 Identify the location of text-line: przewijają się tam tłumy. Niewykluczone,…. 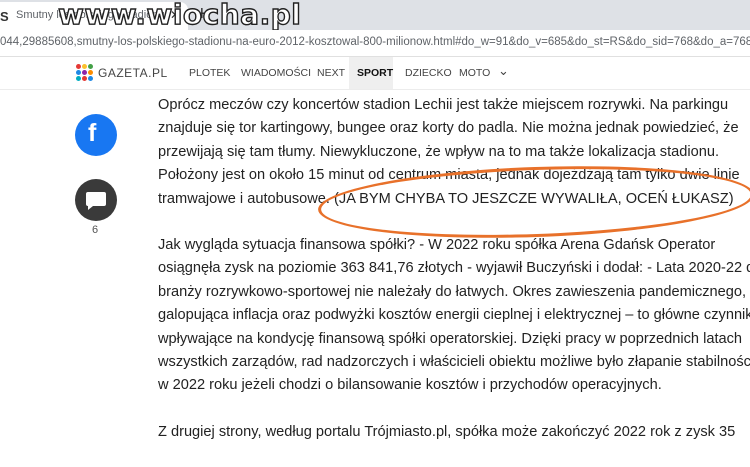
(439, 151).